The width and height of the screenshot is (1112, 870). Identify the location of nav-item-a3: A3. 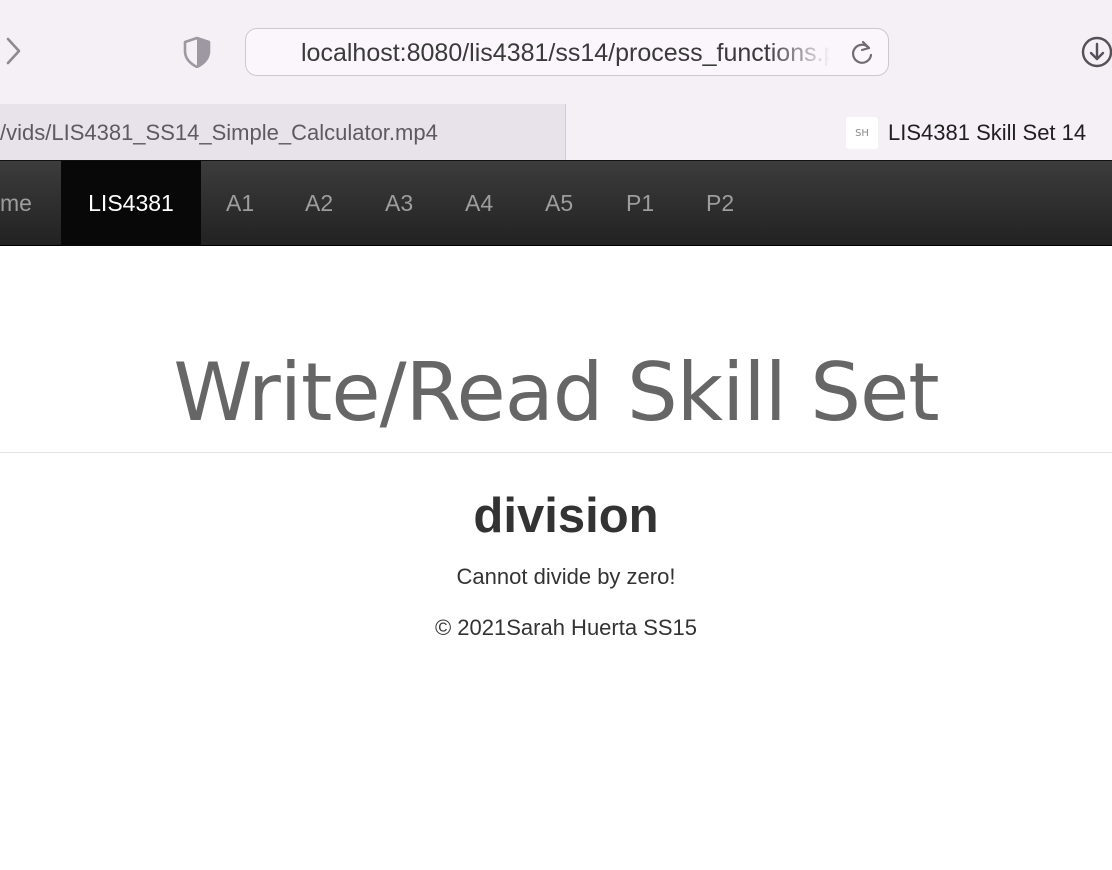
(399, 203).